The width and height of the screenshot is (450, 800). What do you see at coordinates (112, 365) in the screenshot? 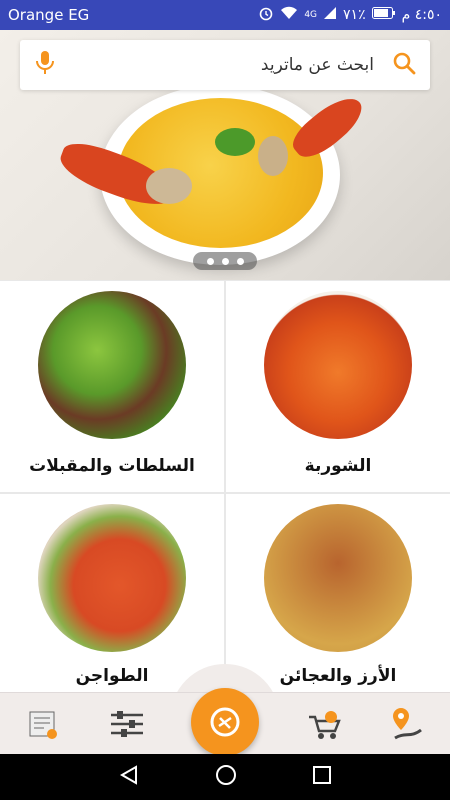
I see `salad-photo` at bounding box center [112, 365].